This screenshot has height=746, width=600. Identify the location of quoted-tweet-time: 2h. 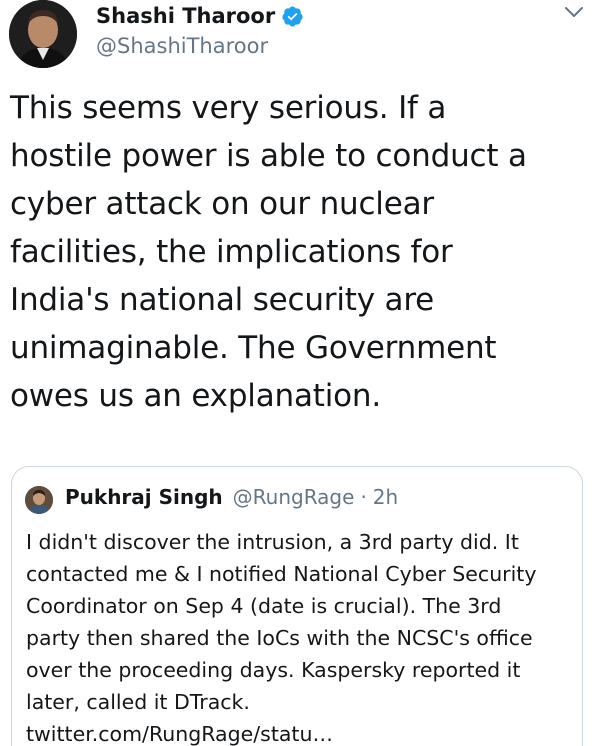
(385, 497).